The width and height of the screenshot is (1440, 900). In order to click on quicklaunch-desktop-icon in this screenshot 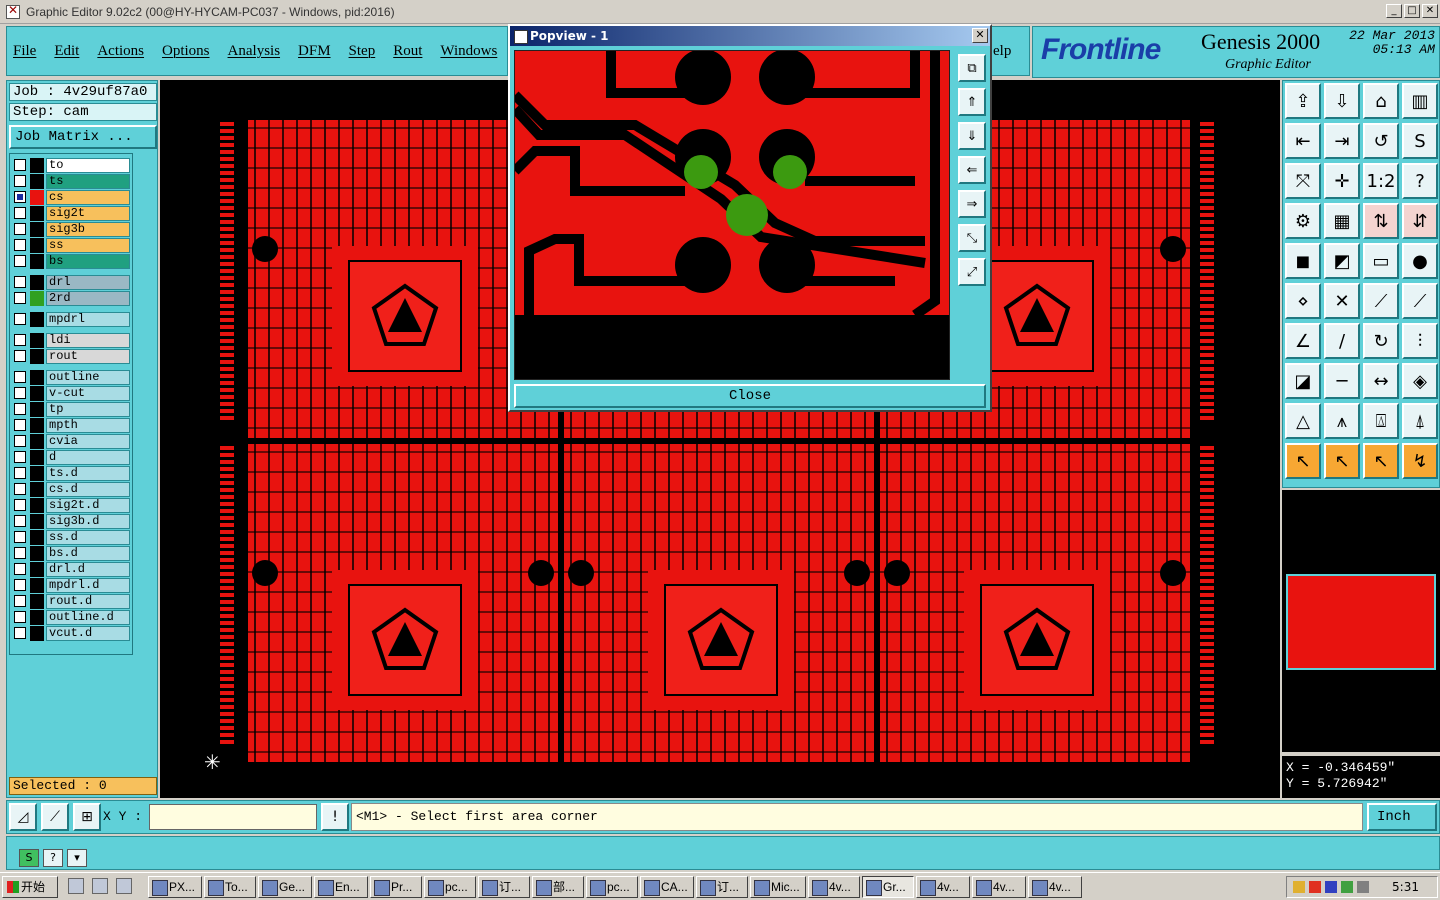, I will do `click(76, 886)`.